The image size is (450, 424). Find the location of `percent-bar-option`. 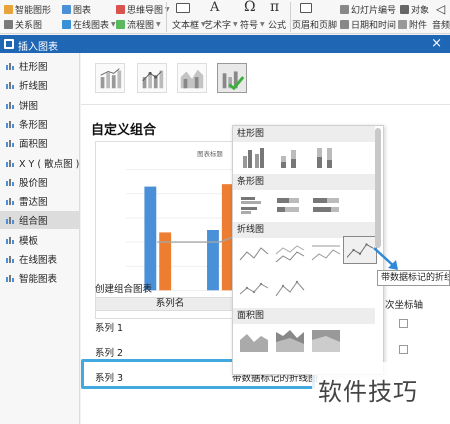

percent-bar-option is located at coordinates (326, 206).